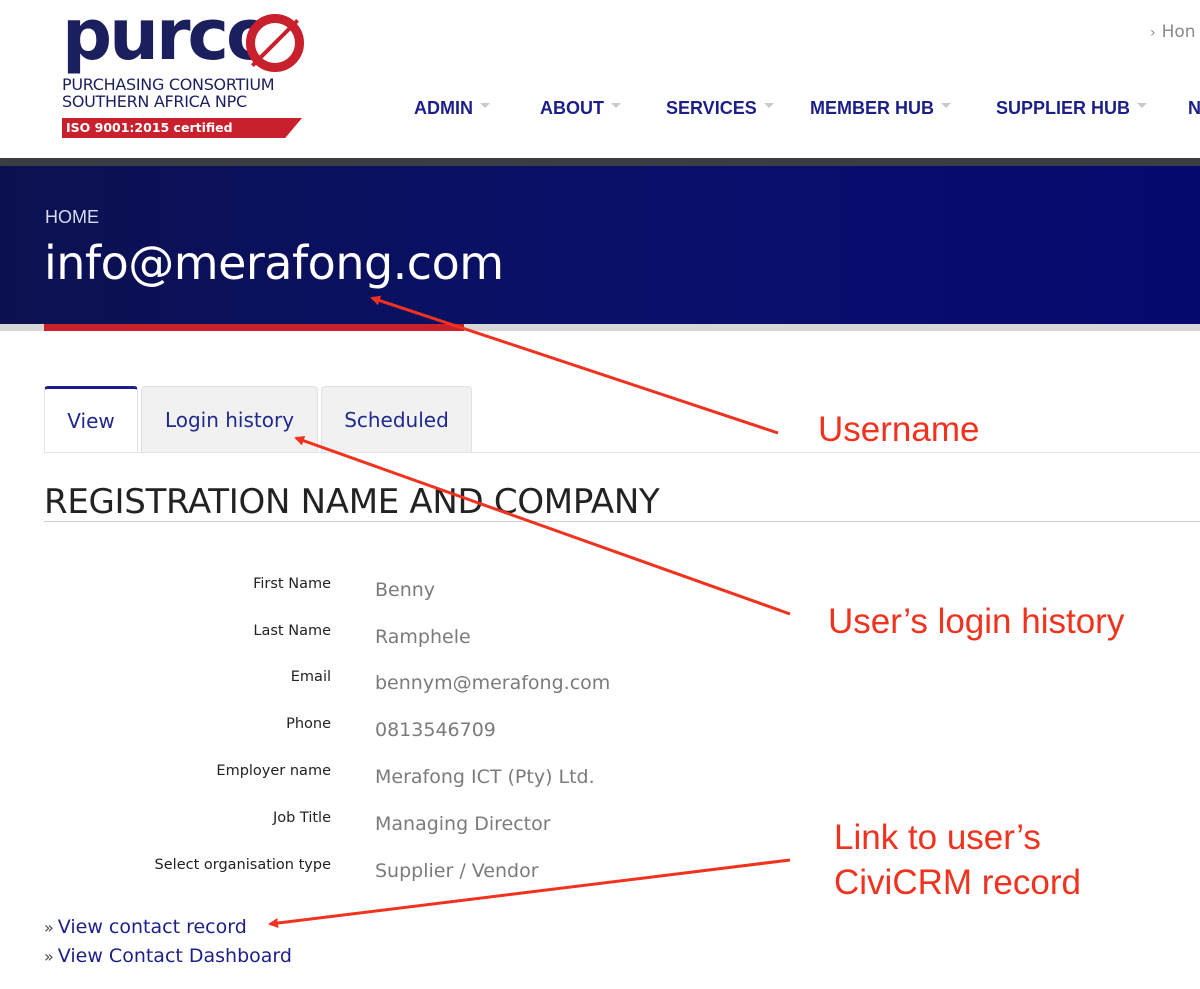 The image size is (1200, 989). I want to click on nav-supplier-hub: SUPPLIER HUB, so click(1072, 108).